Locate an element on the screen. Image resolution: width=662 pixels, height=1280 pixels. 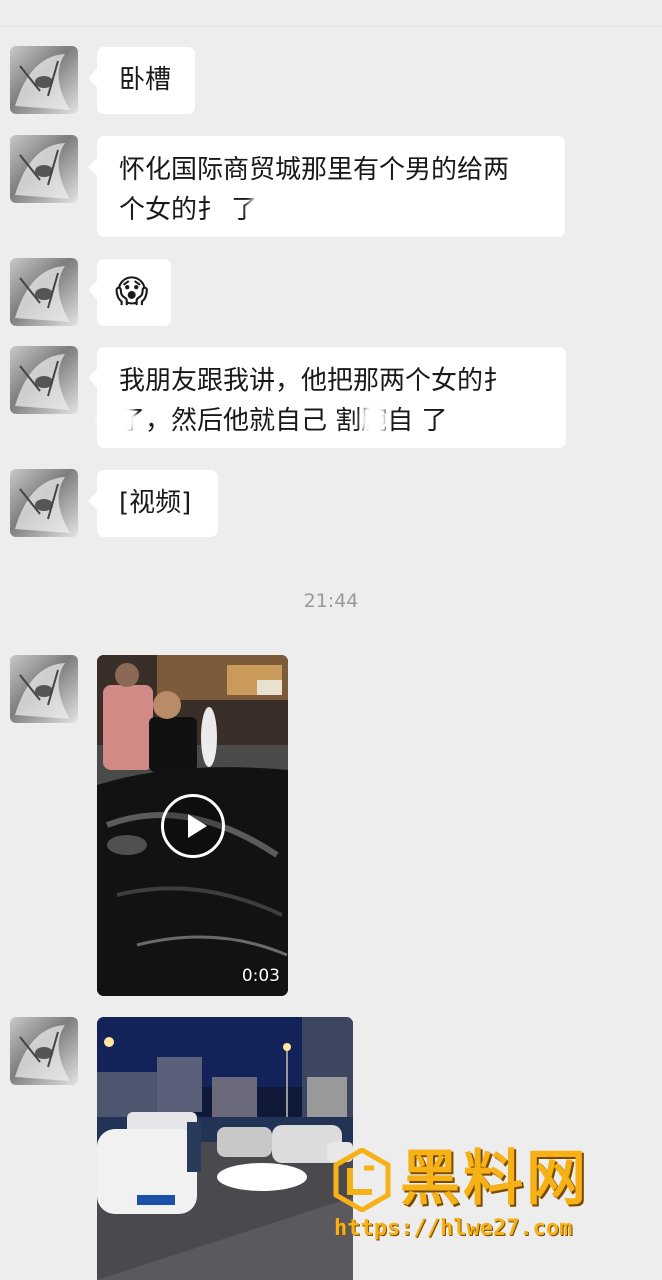
message-bubble: 😱 is located at coordinates (129, 292).